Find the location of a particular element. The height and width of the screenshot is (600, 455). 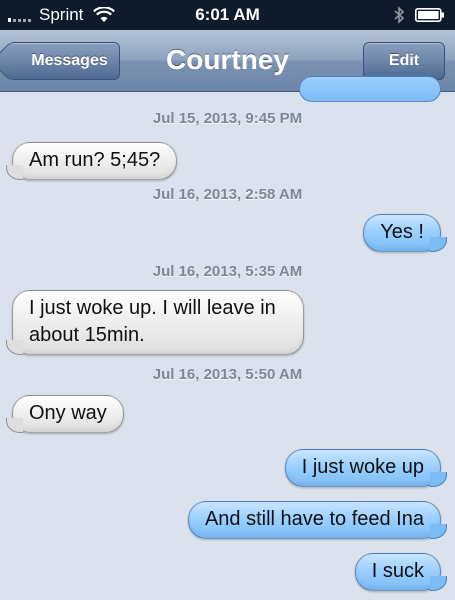

outgoing-message-bubble: I suck is located at coordinates (401, 572).